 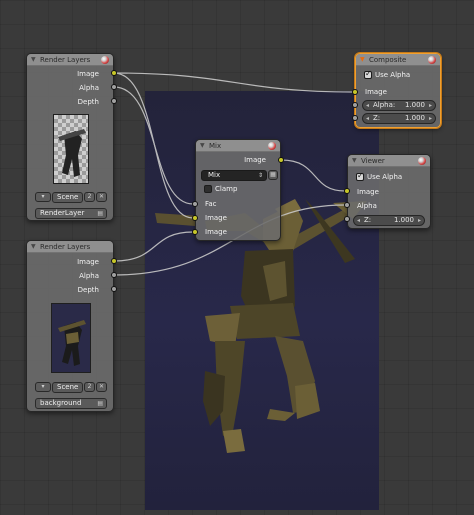 What do you see at coordinates (347, 205) in the screenshot?
I see `viewer-alpha-input-socket` at bounding box center [347, 205].